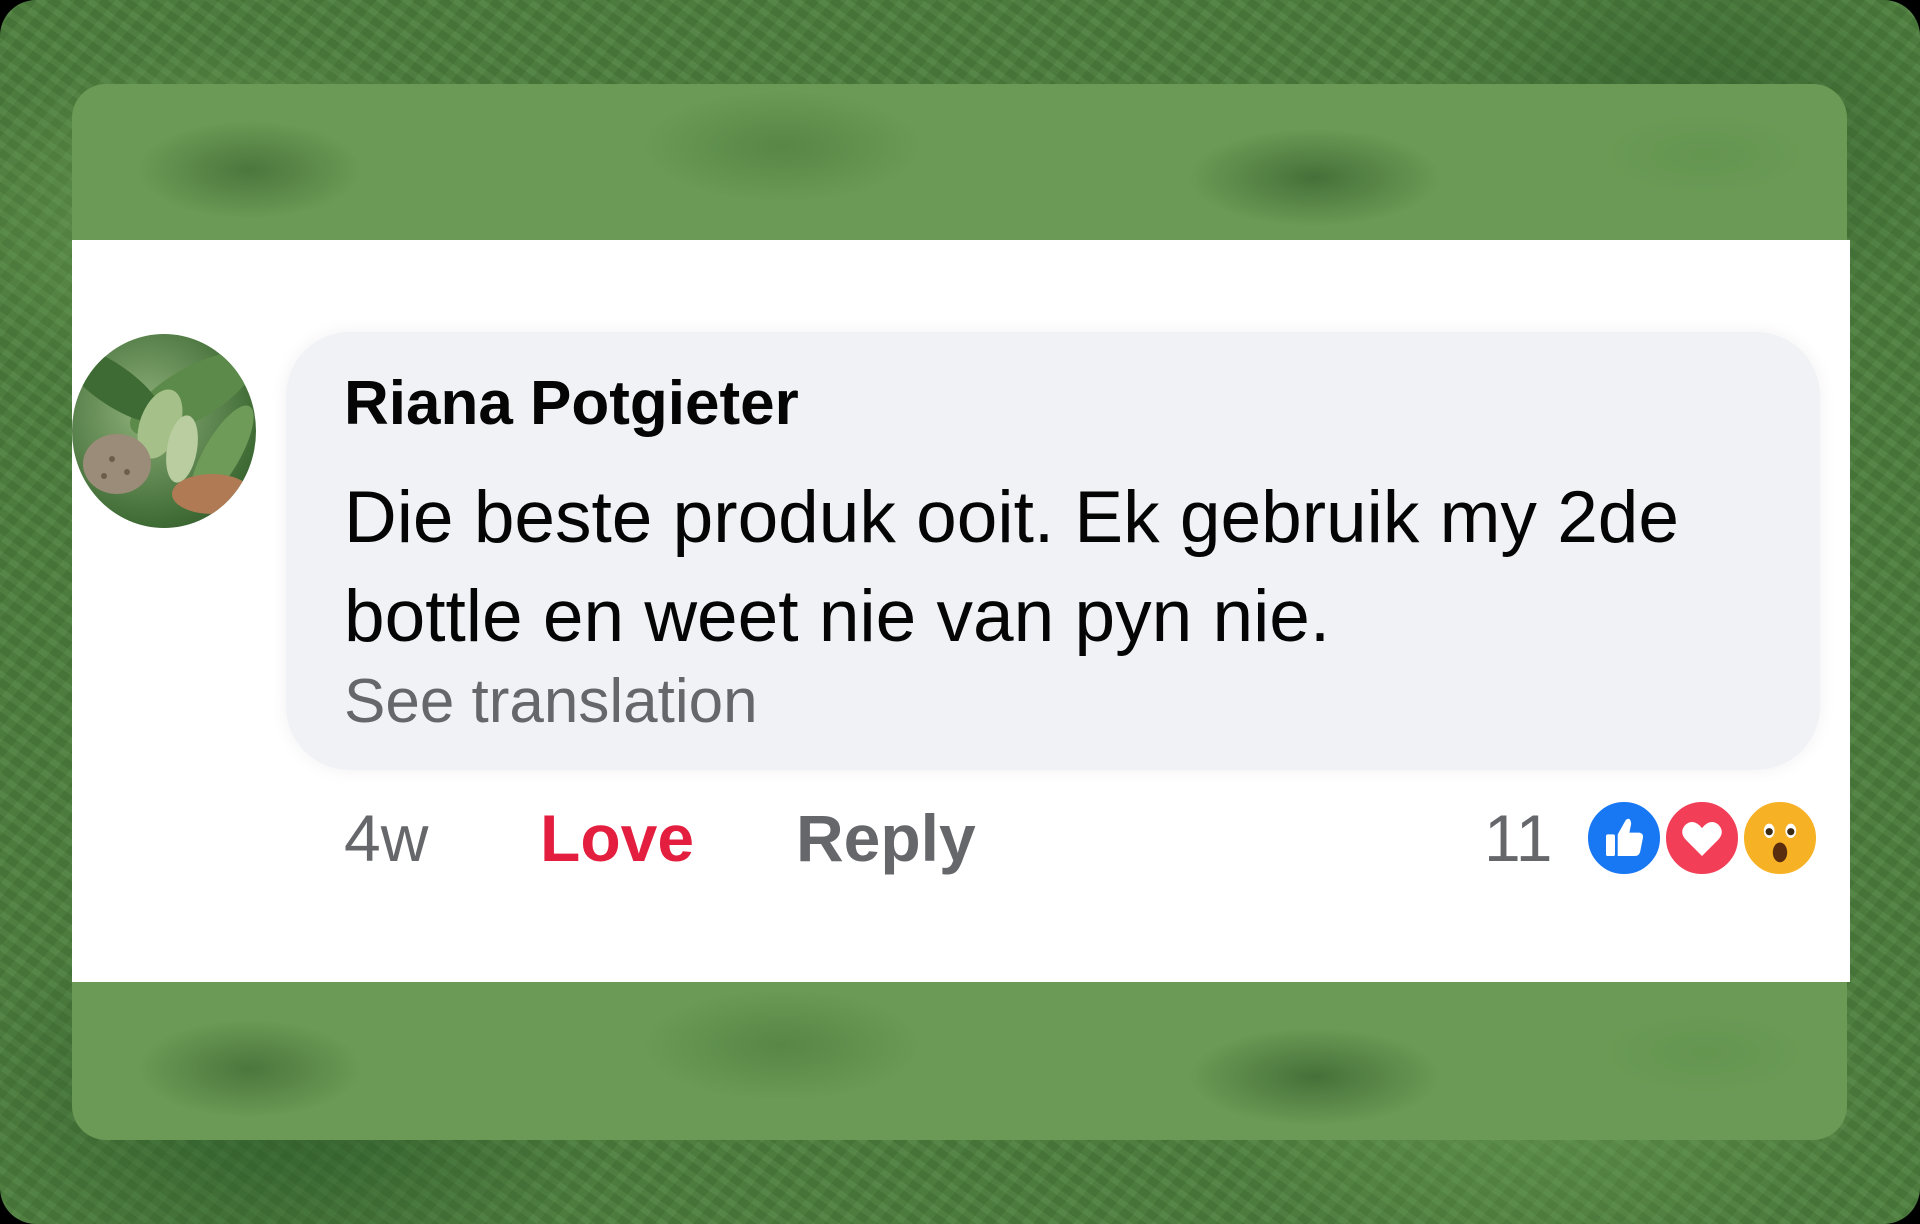  What do you see at coordinates (959, 162) in the screenshot?
I see `blurred-header` at bounding box center [959, 162].